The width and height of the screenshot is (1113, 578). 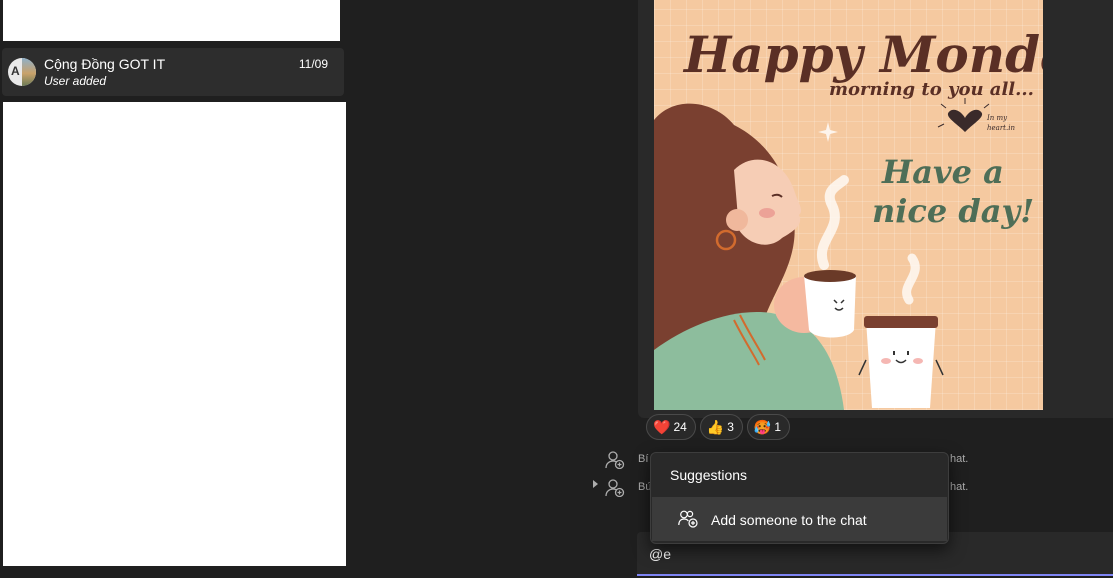 What do you see at coordinates (313, 64) in the screenshot?
I see `chat-date: 11/09` at bounding box center [313, 64].